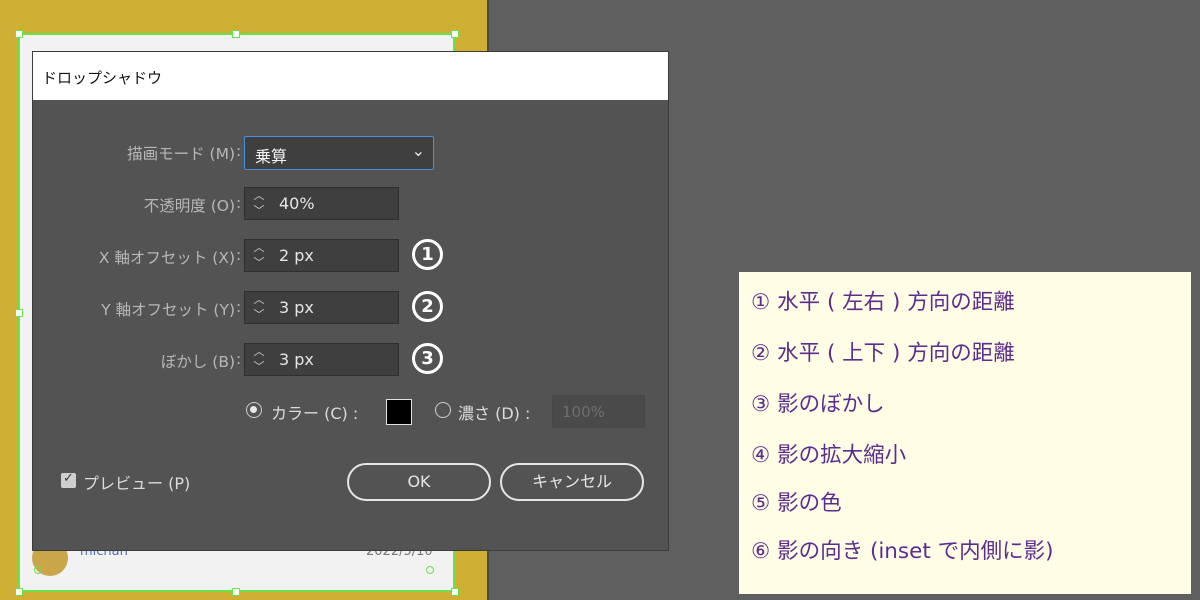  I want to click on y-offset-label: Y 軸オフセット (Y), so click(168, 310).